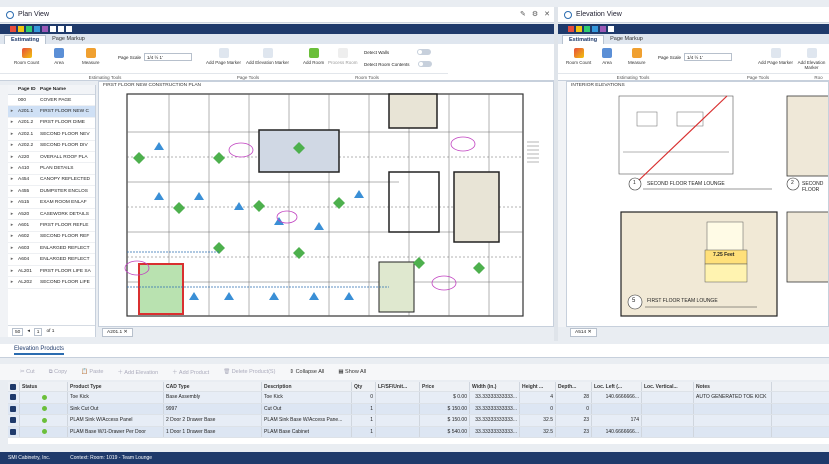 The image size is (829, 464). Describe the element at coordinates (18, 331) in the screenshot. I see `page-size-select: 50` at that location.